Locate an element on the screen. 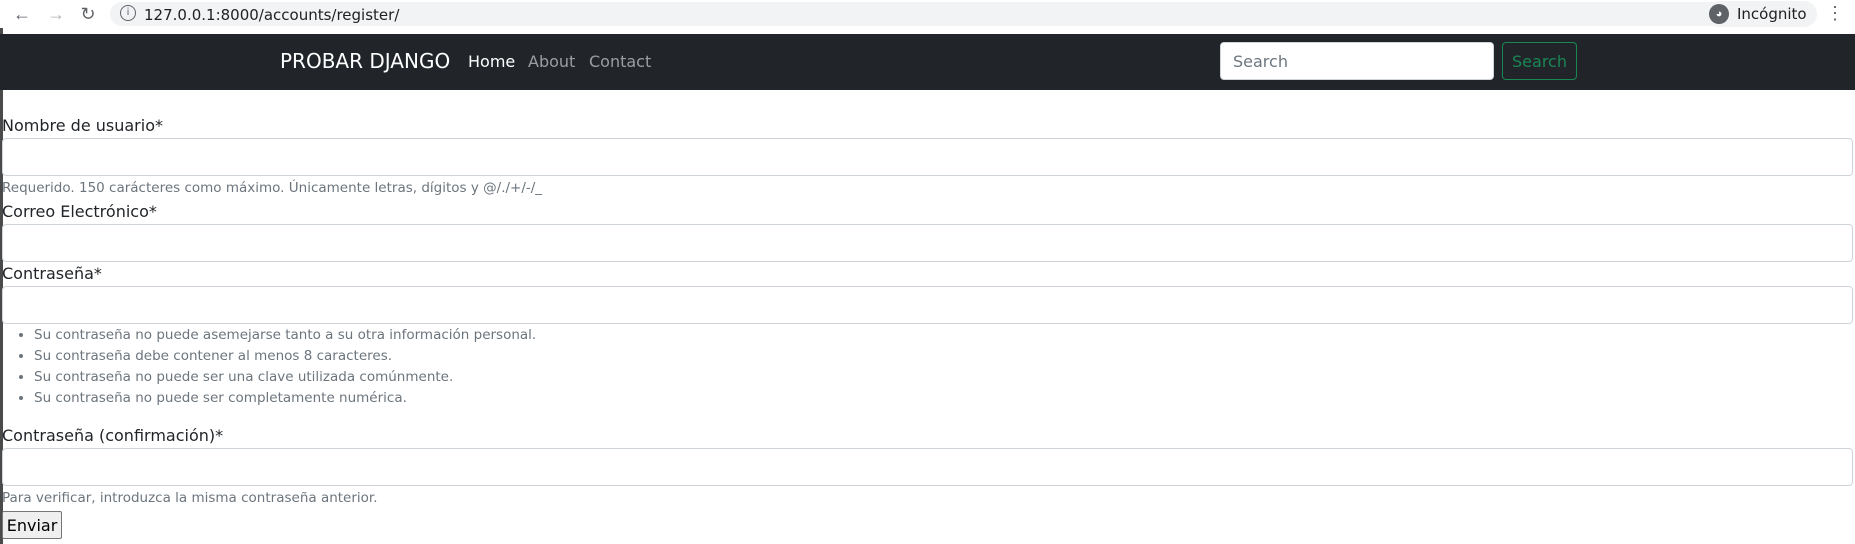  navbar-brand: PROBAR DJANGO is located at coordinates (365, 61).